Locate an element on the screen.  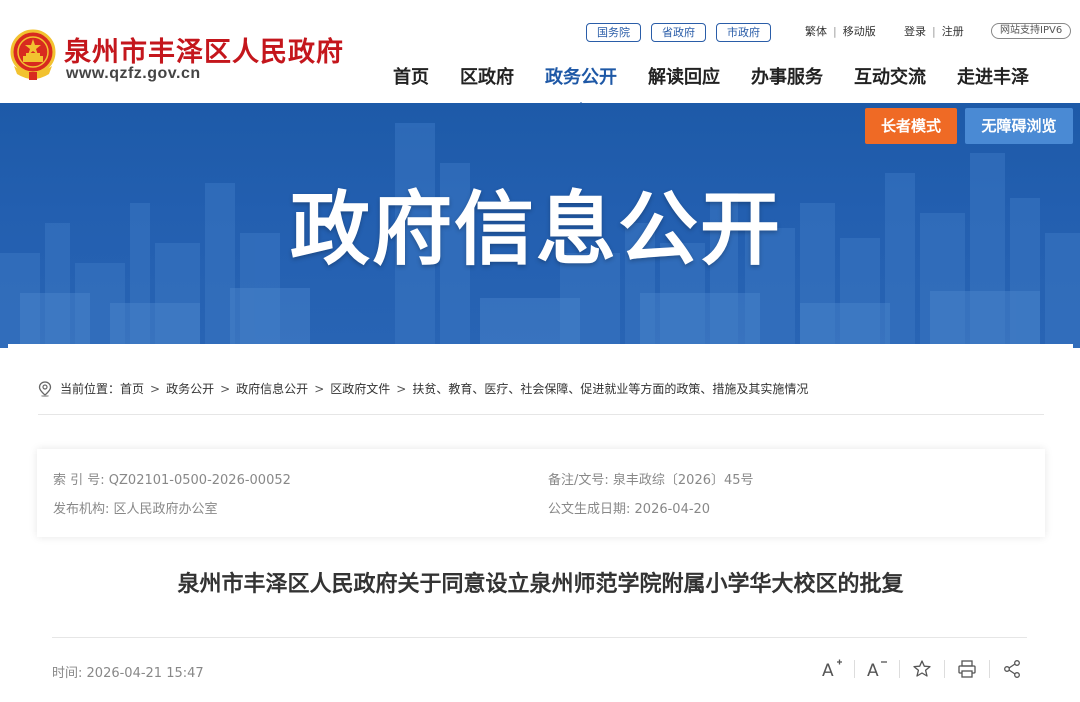
star-icon is located at coordinates (922, 668).